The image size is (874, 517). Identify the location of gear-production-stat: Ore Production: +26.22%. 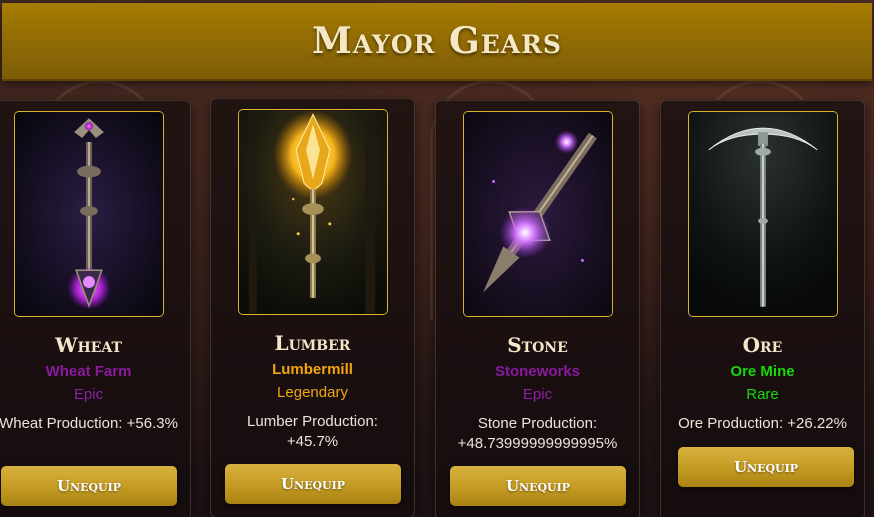
(762, 424).